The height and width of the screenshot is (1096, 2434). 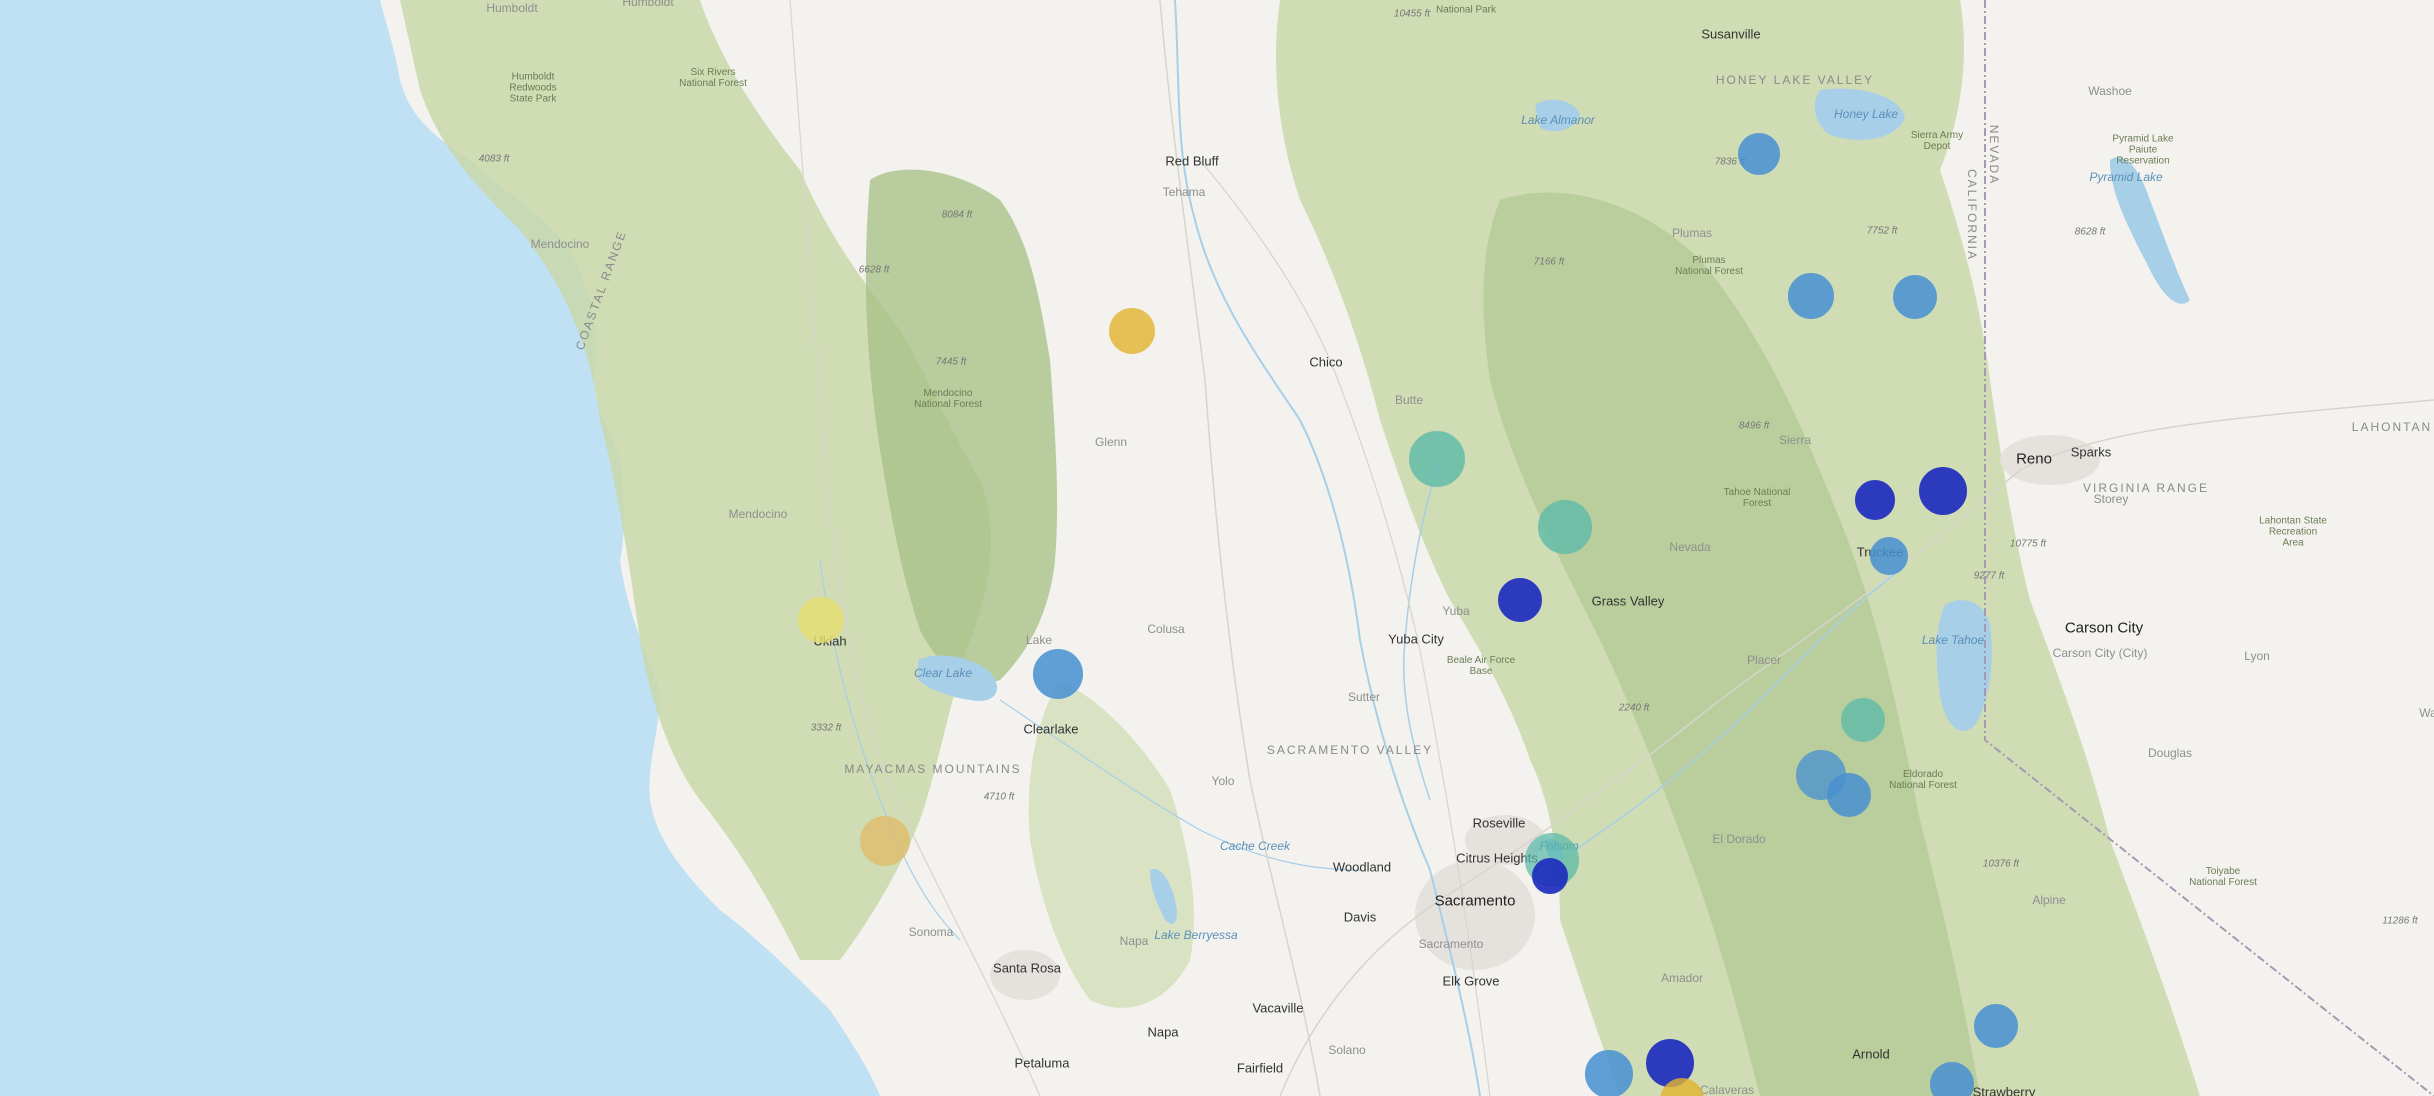 What do you see at coordinates (1475, 915) in the screenshot?
I see `urban-sacramento` at bounding box center [1475, 915].